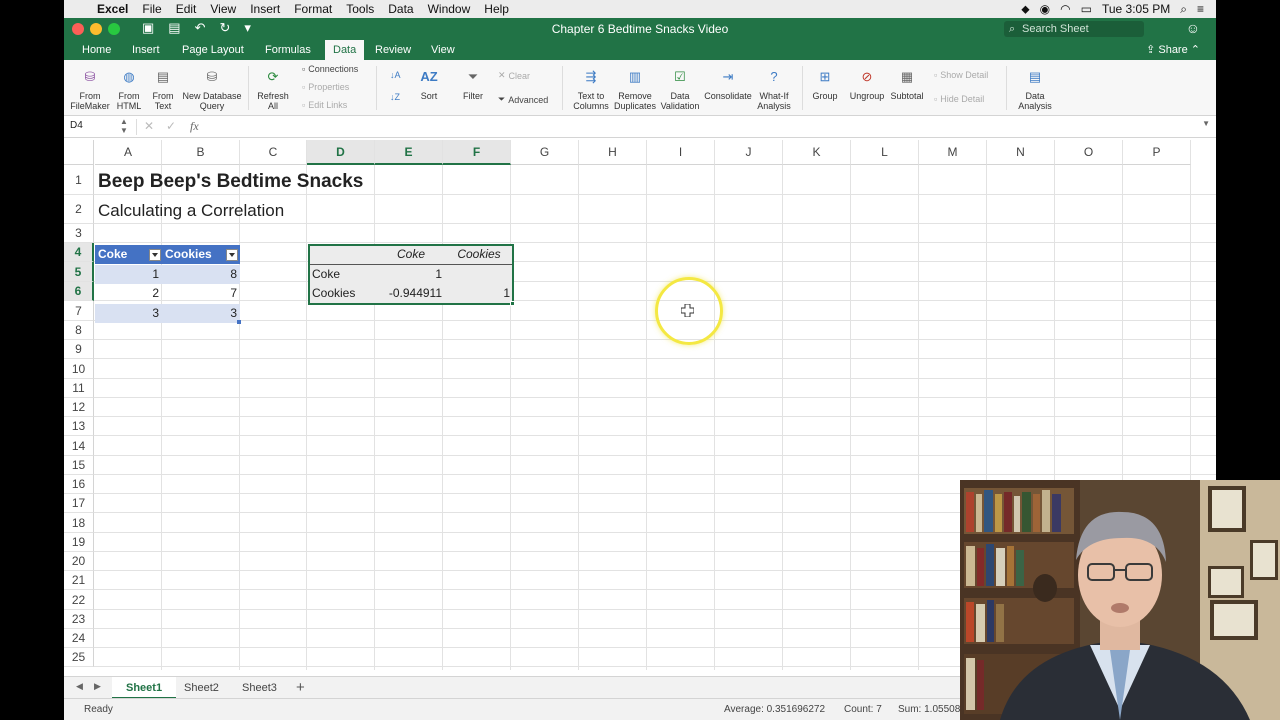 The image size is (1280, 720). I want to click on advanced-filter-button: ⏷ Advanced, so click(523, 99).